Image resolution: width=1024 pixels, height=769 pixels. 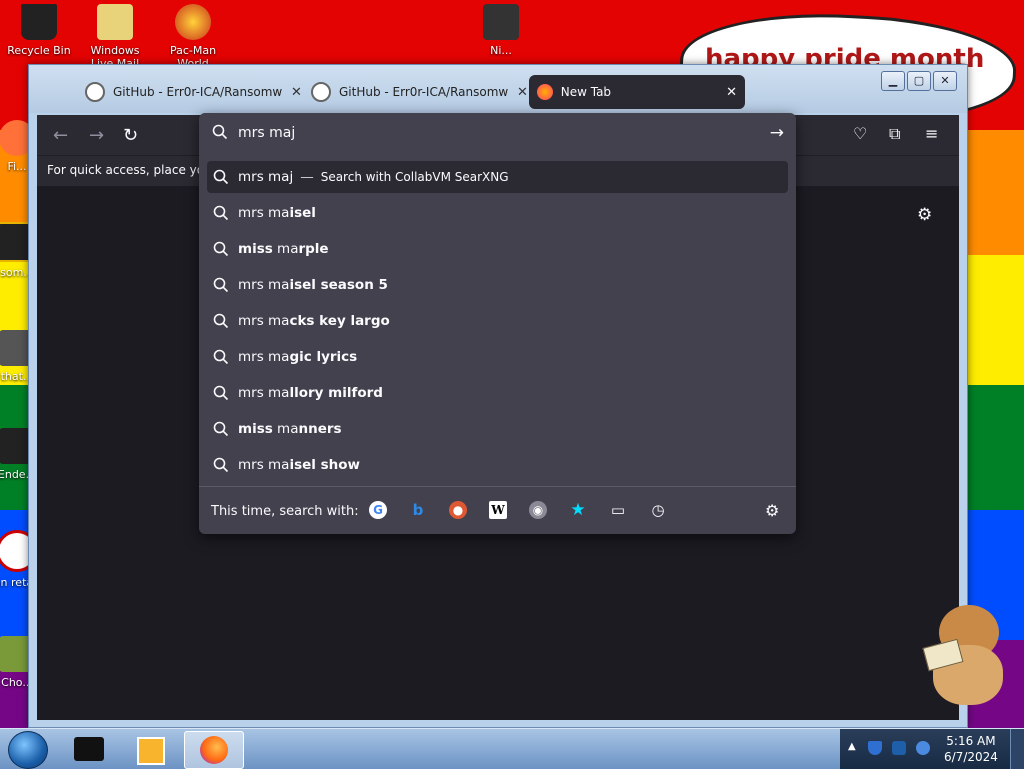 I want to click on forward-arrow-icon: →, so click(x=96, y=135).